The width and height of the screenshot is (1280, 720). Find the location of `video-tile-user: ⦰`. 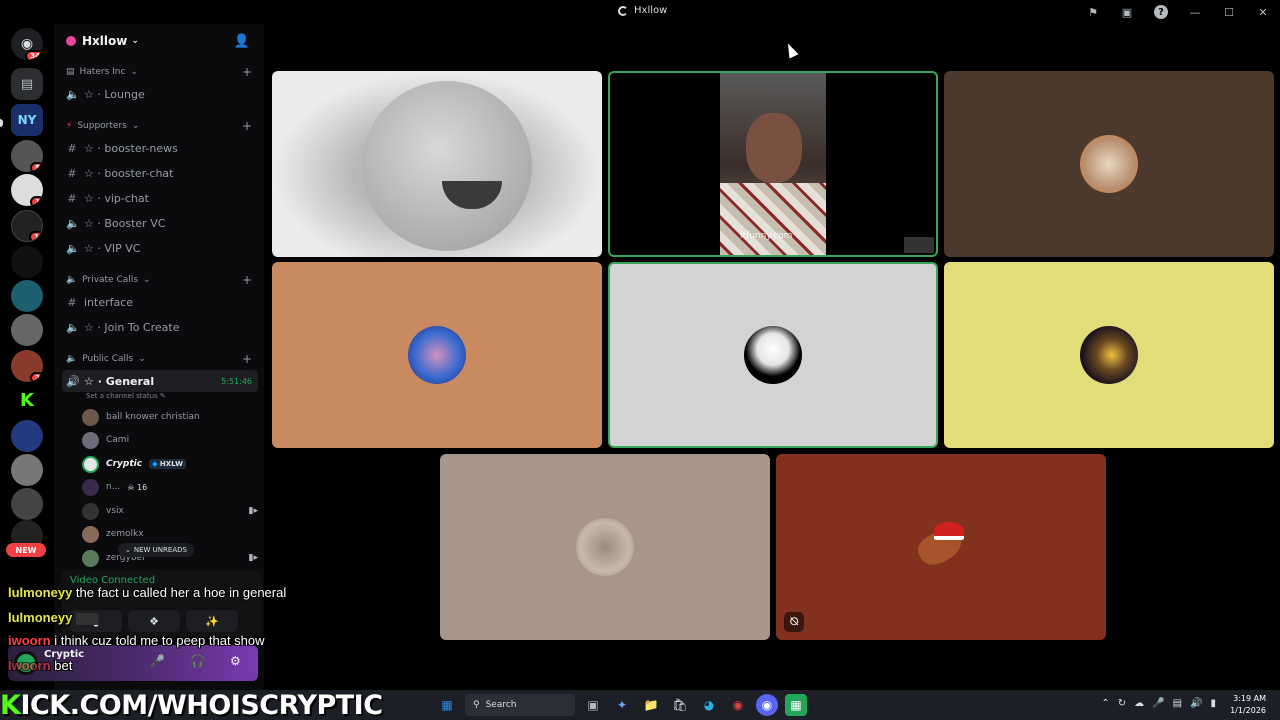

video-tile-user: ⦰ is located at coordinates (941, 547).